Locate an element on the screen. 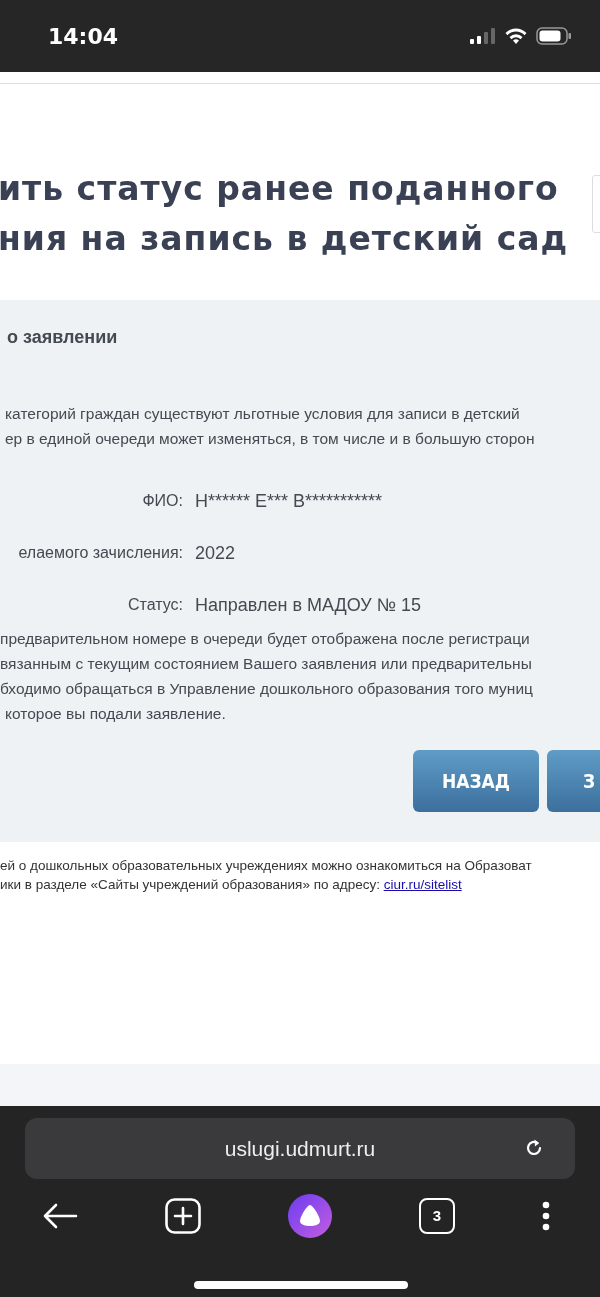  address-bar: uslugi.udmurt.ru is located at coordinates (300, 1148).